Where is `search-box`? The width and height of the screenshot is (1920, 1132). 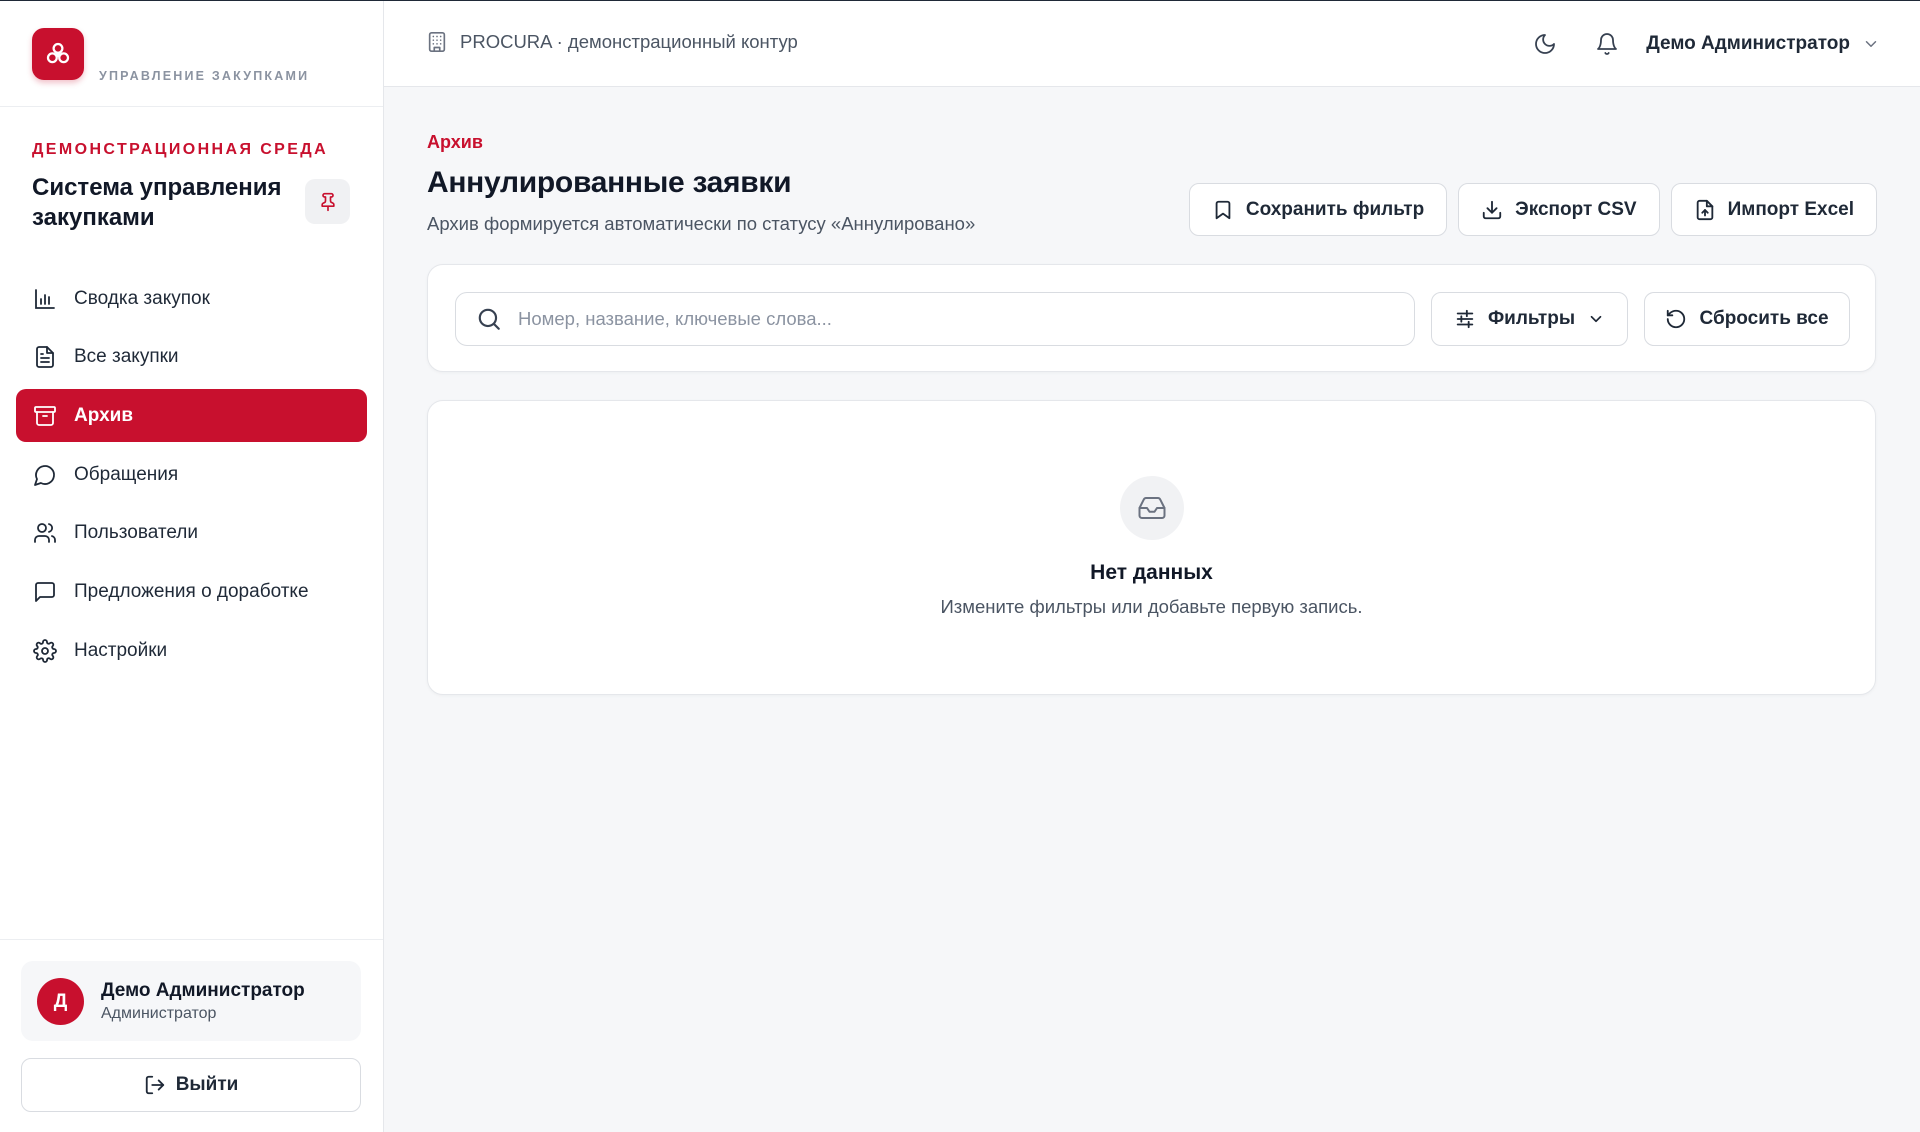 search-box is located at coordinates (935, 319).